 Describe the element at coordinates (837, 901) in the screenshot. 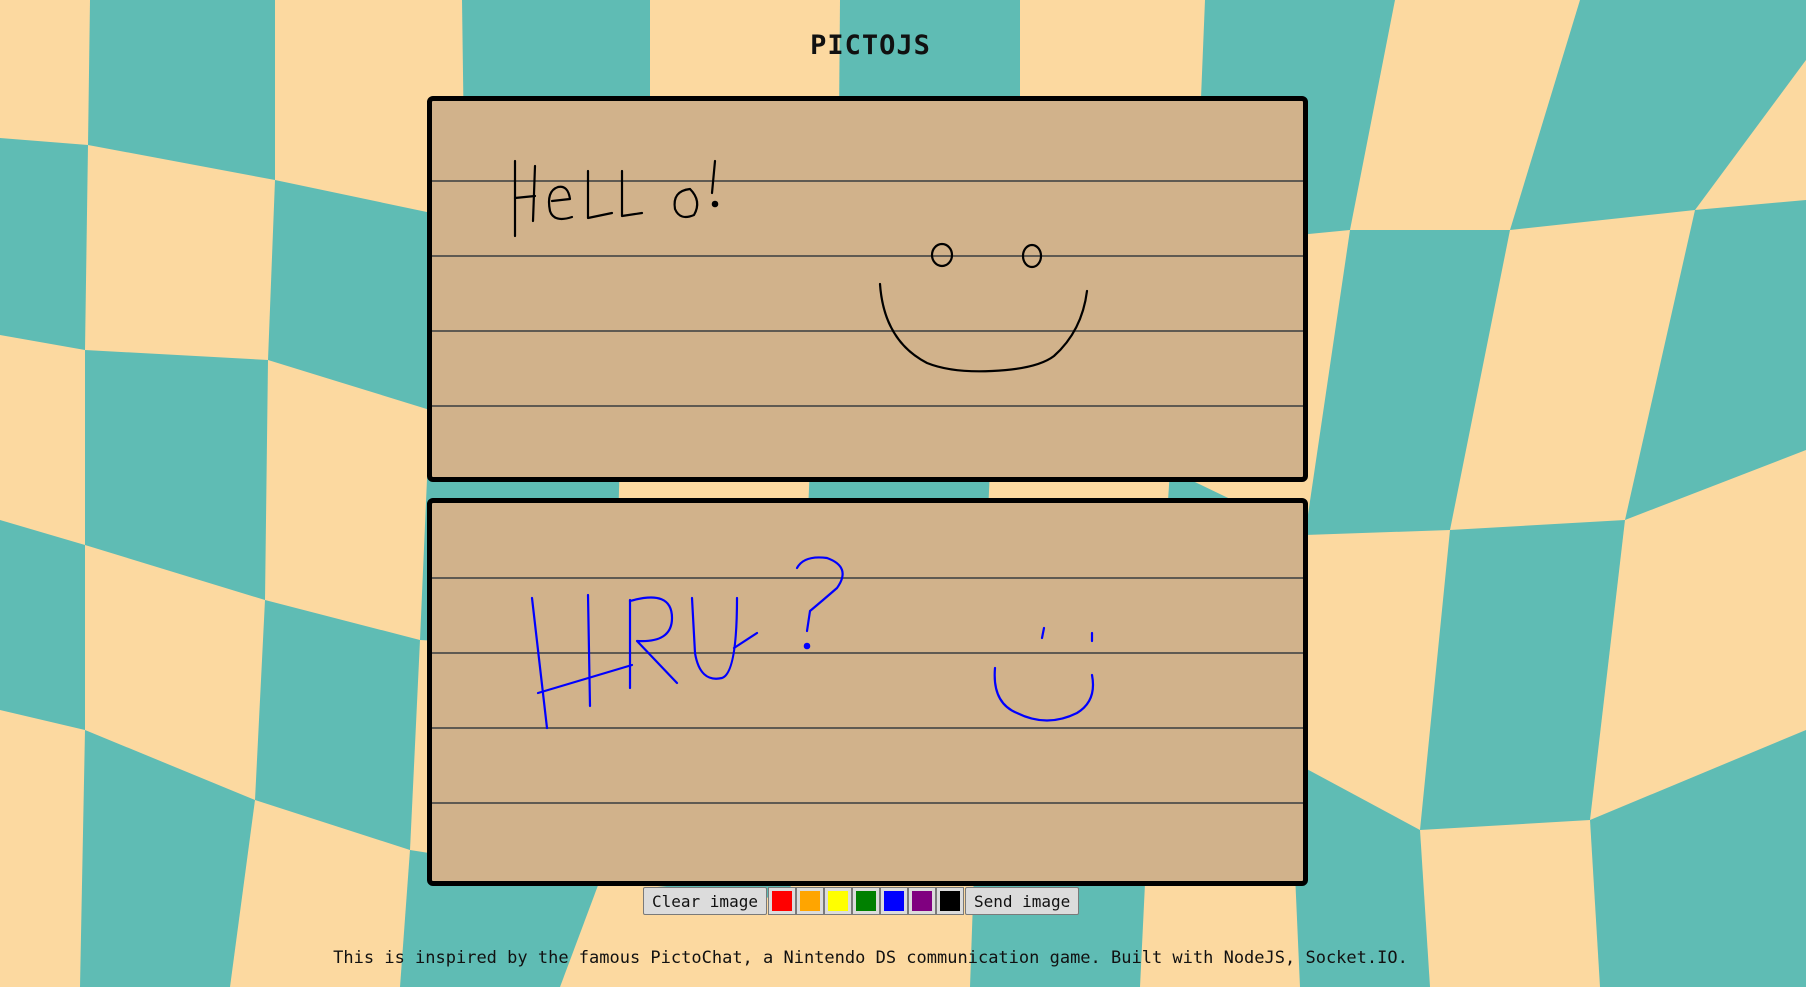

I see `color-swatch-yellow` at that location.